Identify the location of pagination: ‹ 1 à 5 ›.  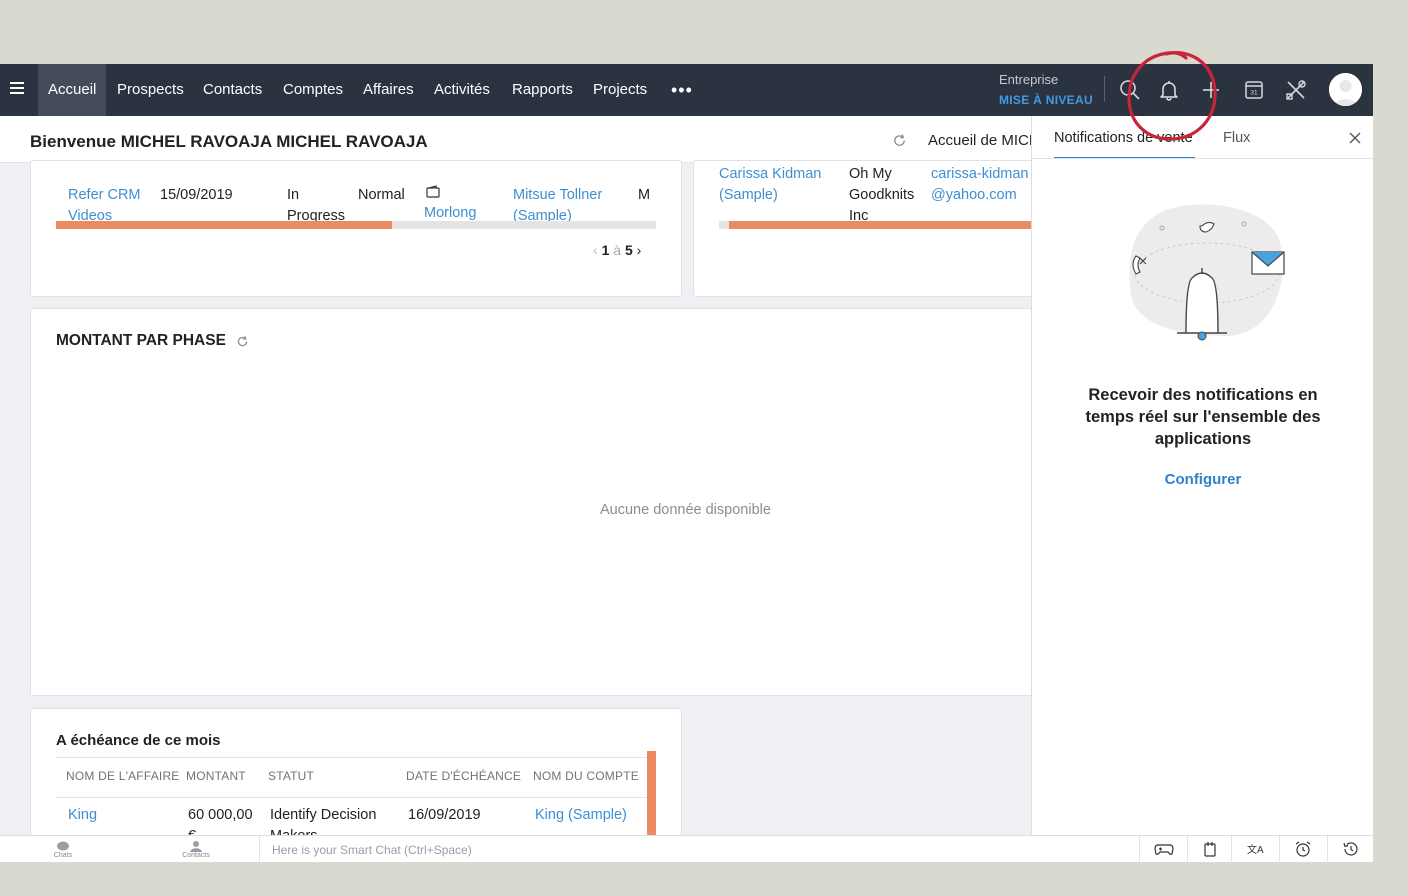
(617, 250).